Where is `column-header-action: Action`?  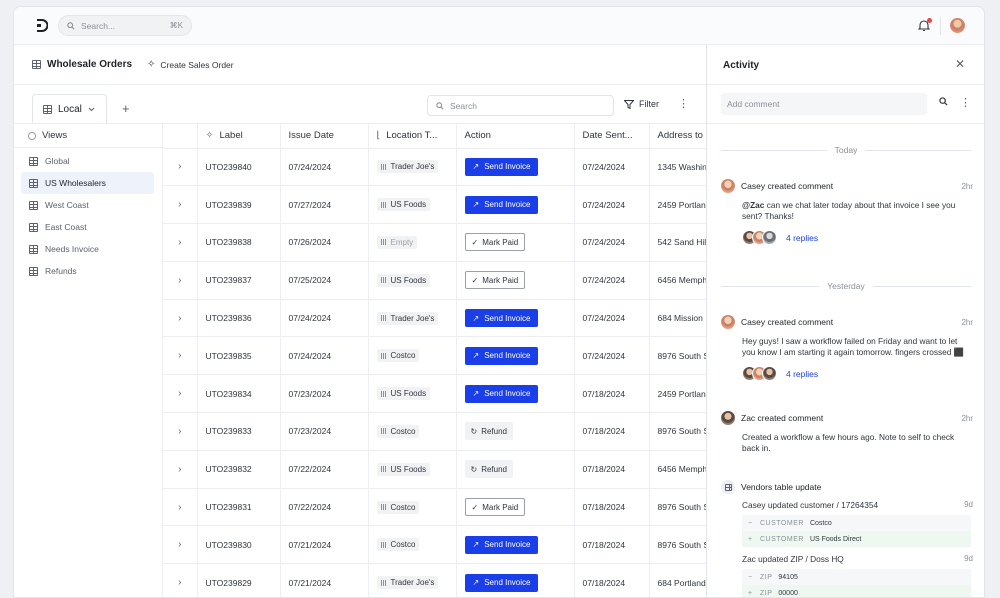
column-header-action: Action is located at coordinates (515, 136).